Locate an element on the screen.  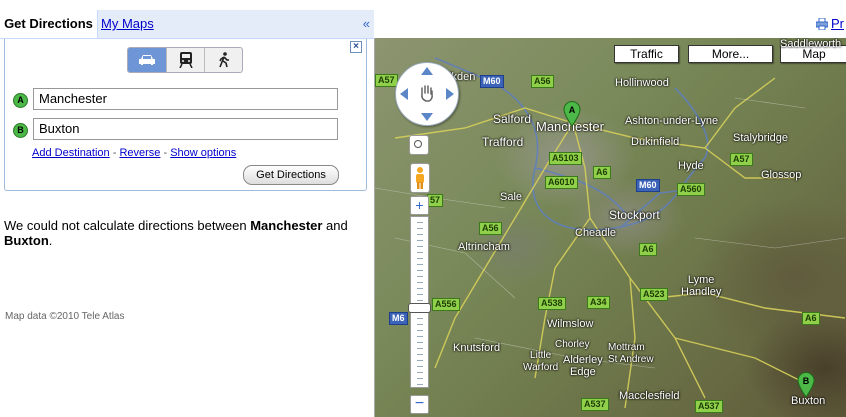
road-shield: A556 is located at coordinates (446, 304).